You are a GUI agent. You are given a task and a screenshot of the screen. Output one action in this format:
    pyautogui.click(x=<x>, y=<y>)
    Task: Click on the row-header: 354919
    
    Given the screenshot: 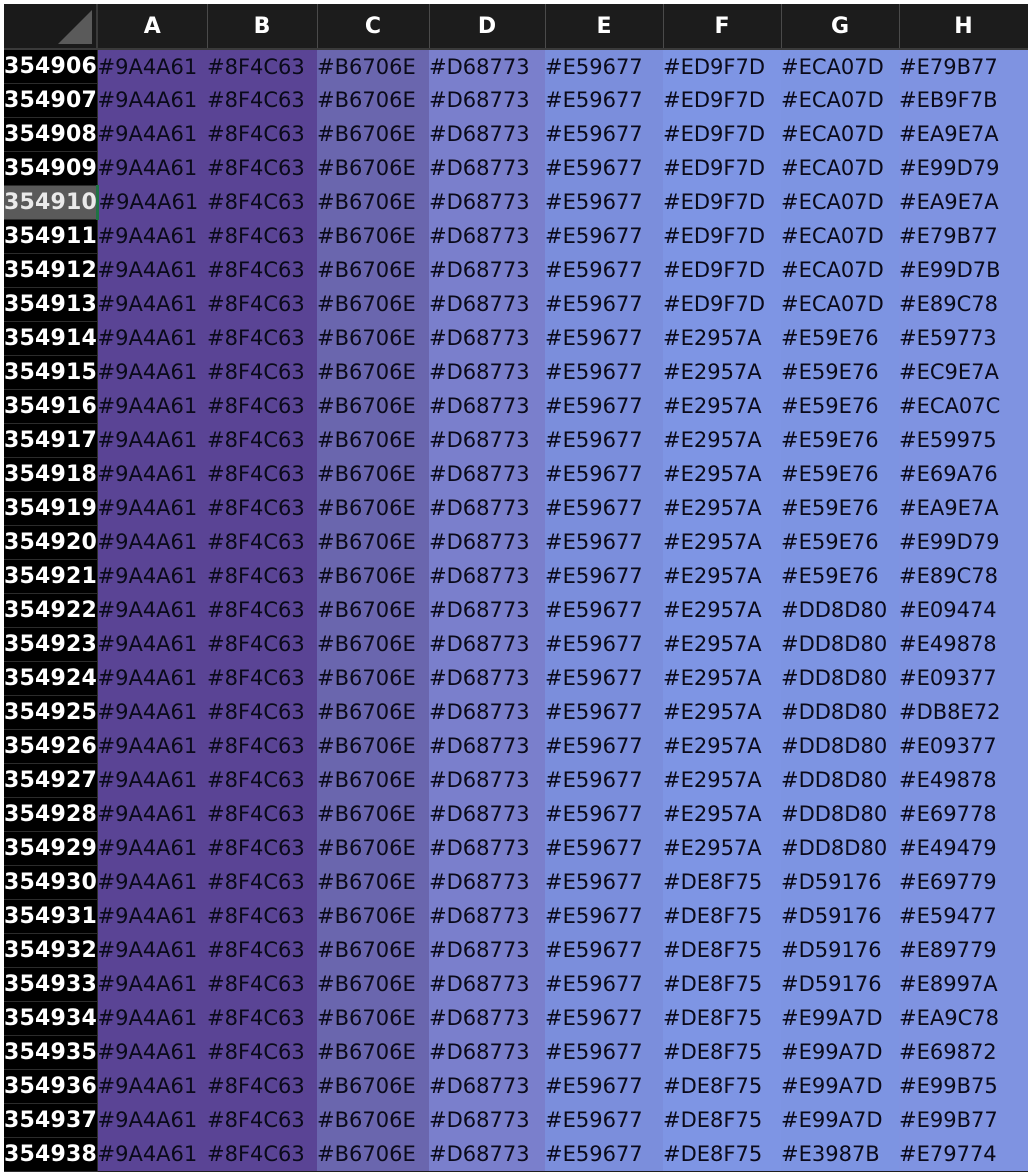 What is the action you would take?
    pyautogui.click(x=51, y=508)
    